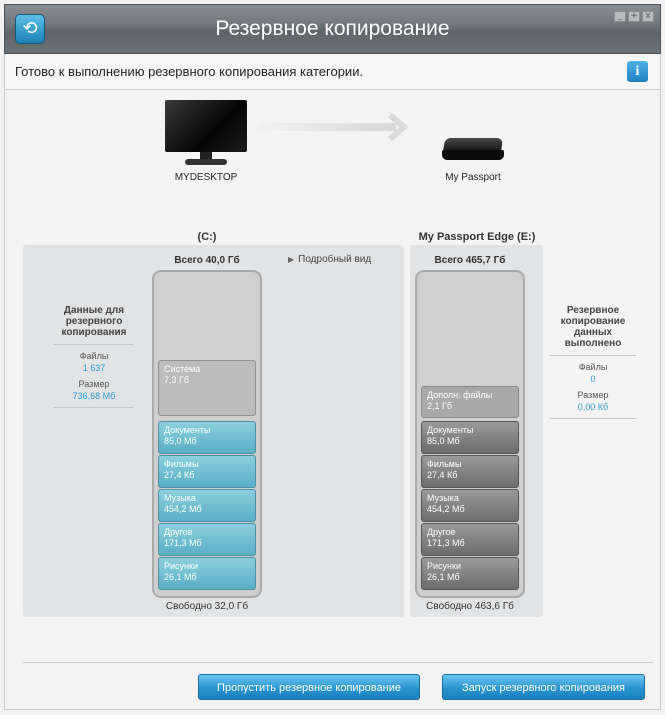  What do you see at coordinates (470, 260) in the screenshot?
I see `target-total: Всего 465,7 Гб` at bounding box center [470, 260].